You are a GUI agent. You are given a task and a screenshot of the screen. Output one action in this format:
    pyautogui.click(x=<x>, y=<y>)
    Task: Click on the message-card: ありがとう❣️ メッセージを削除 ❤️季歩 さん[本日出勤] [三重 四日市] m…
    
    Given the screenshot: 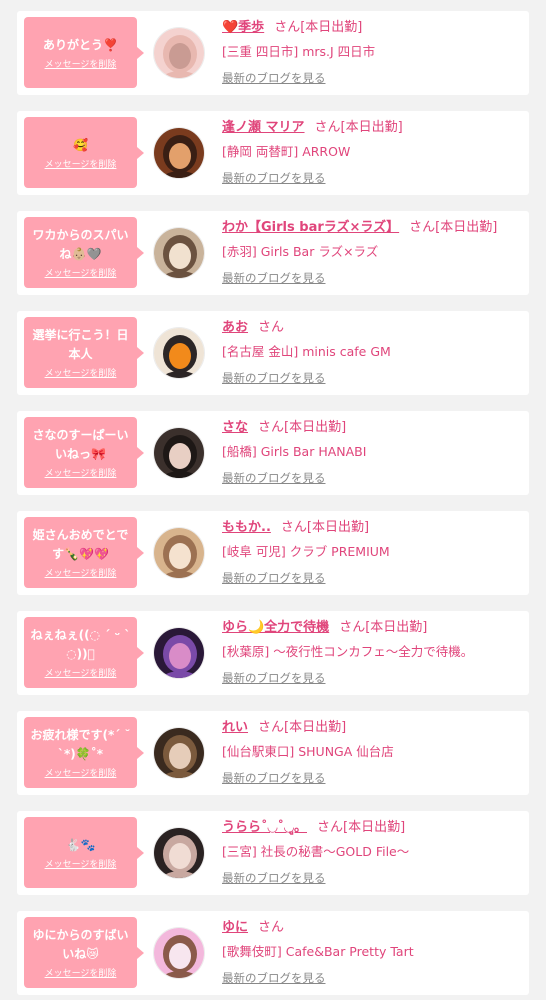 What is the action you would take?
    pyautogui.click(x=273, y=53)
    